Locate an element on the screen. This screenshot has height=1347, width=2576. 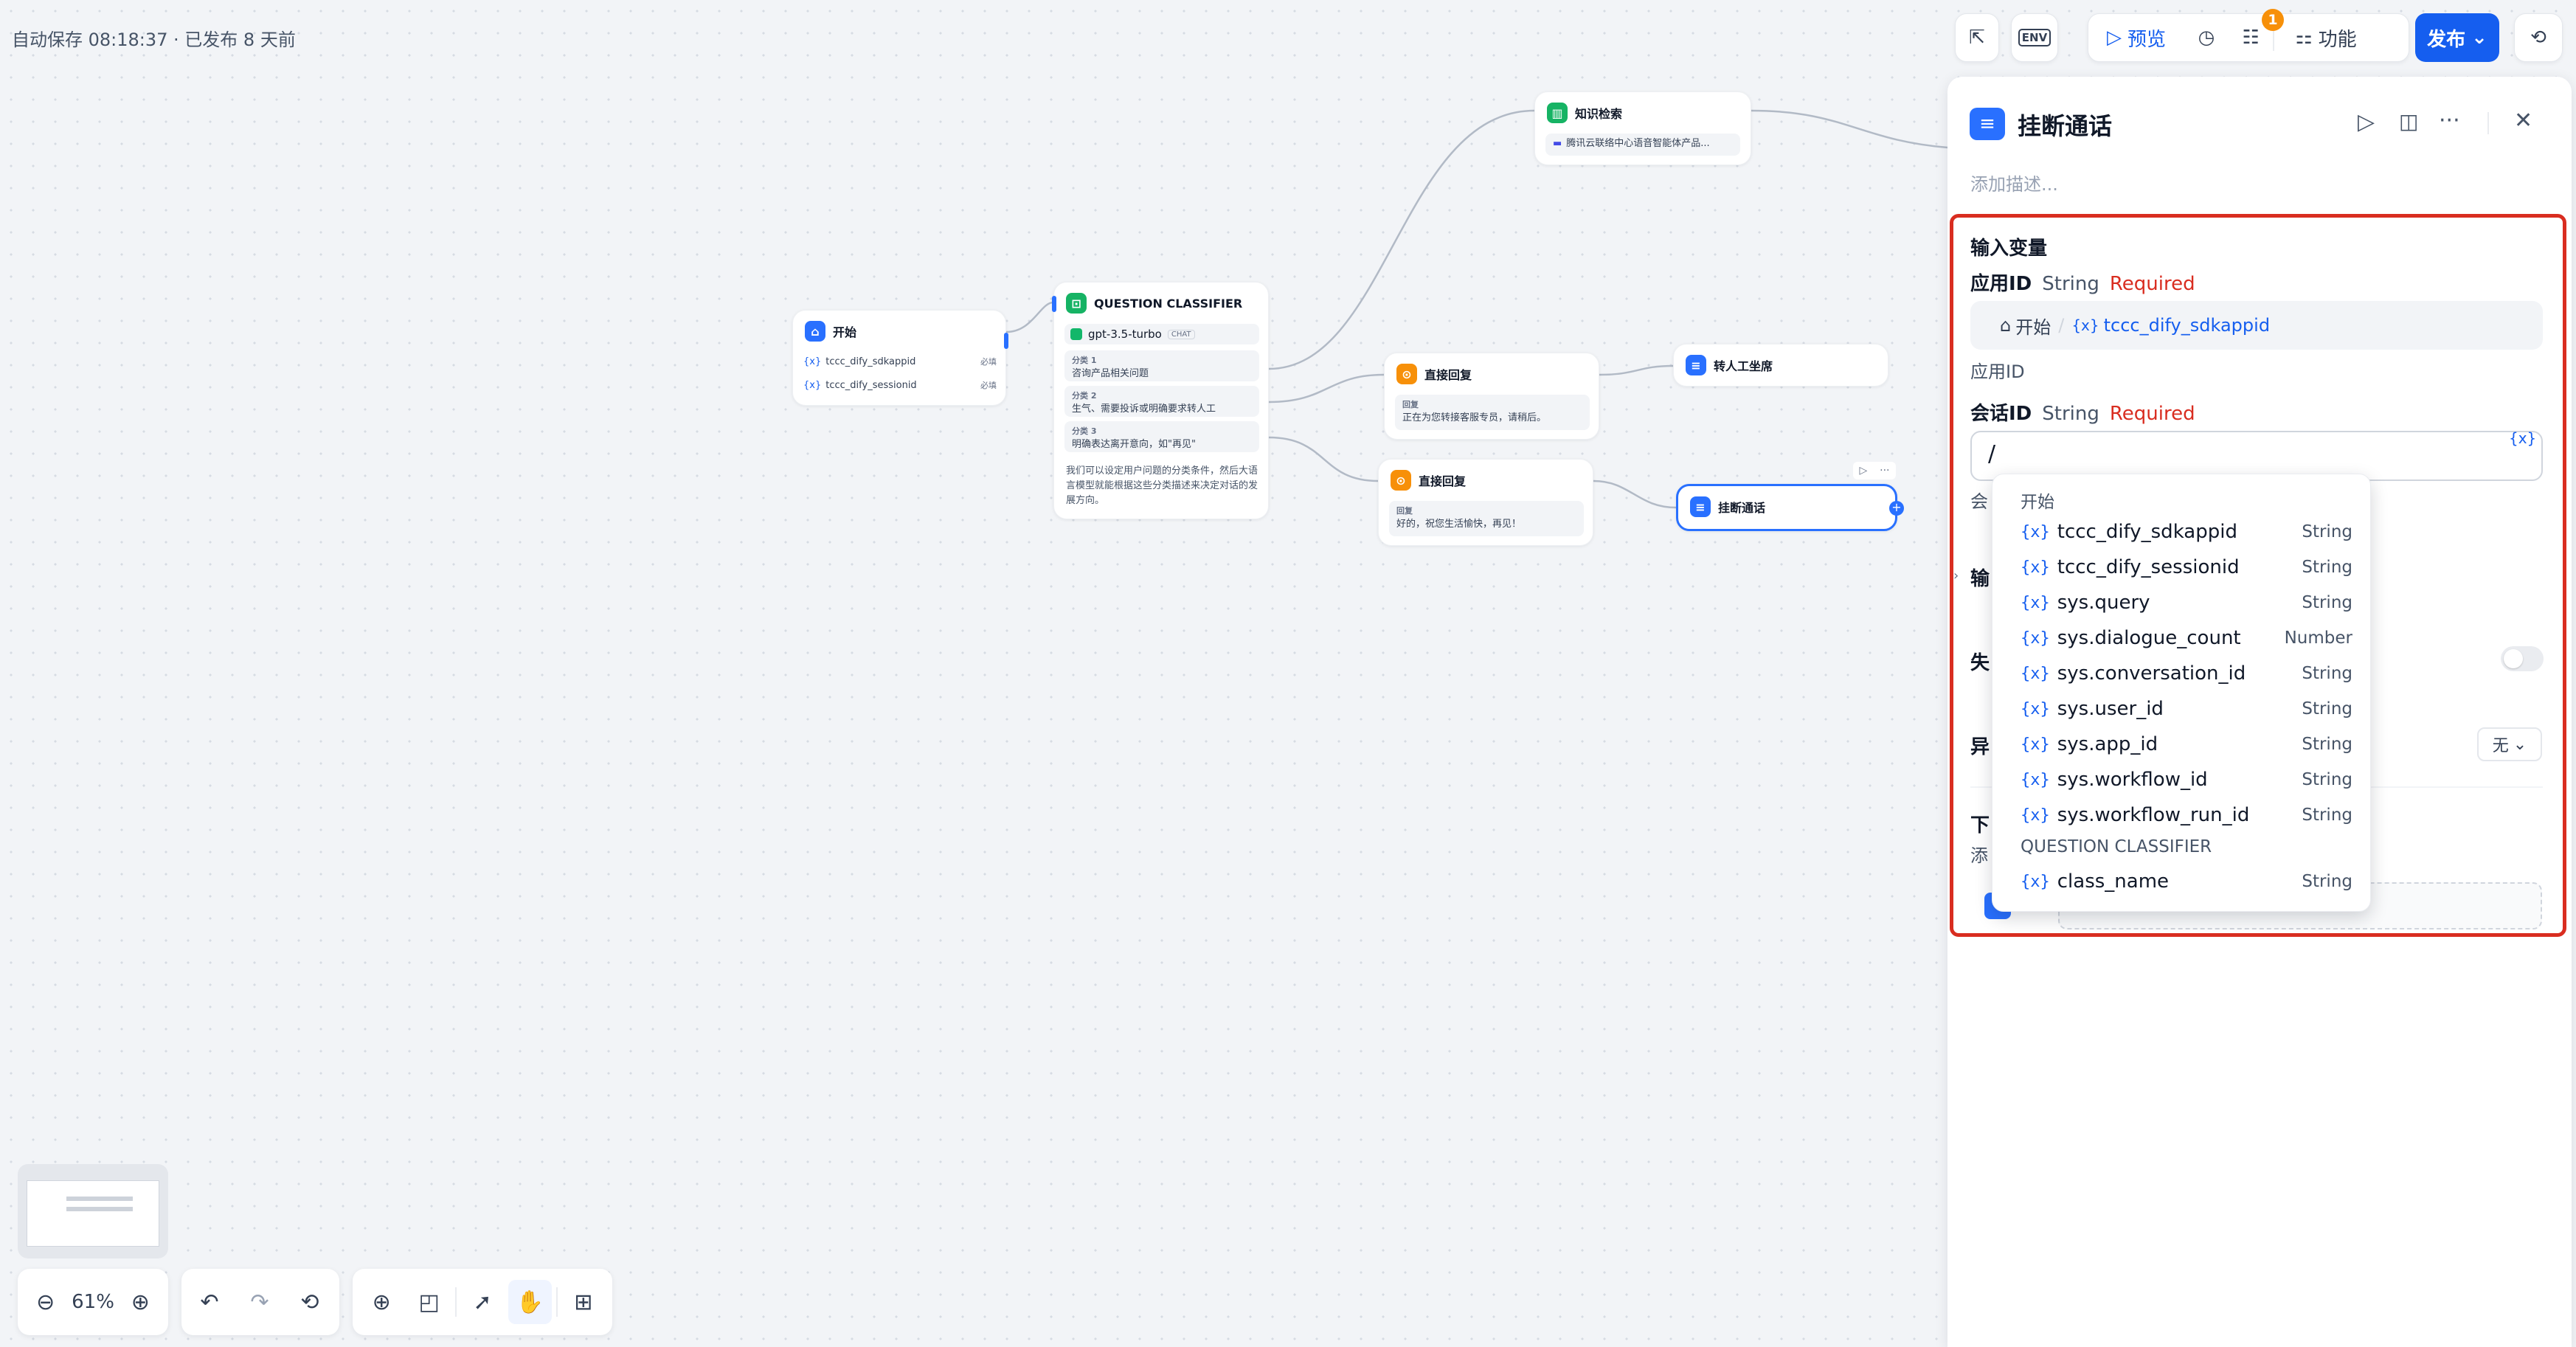
run-icon: ▷ is located at coordinates (1863, 471).